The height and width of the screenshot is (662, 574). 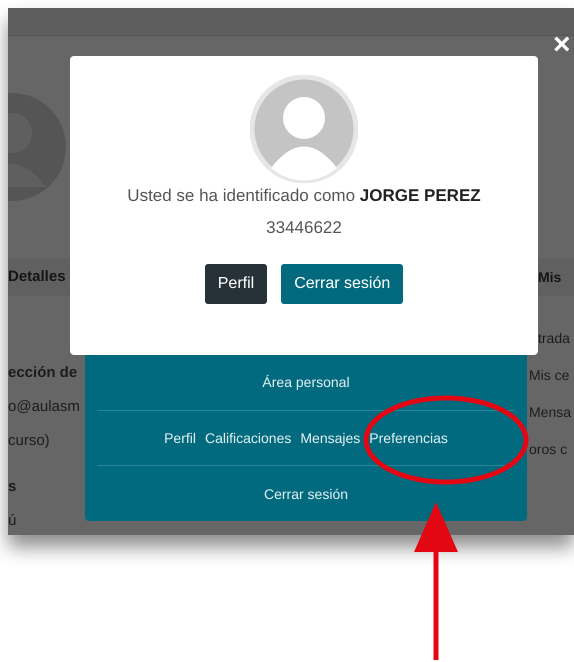 What do you see at coordinates (29, 441) in the screenshot?
I see `page-text: curso)` at bounding box center [29, 441].